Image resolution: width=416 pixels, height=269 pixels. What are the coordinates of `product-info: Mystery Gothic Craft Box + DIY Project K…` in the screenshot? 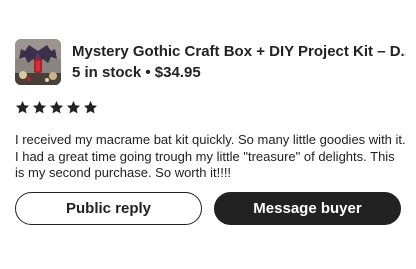 It's located at (239, 61).